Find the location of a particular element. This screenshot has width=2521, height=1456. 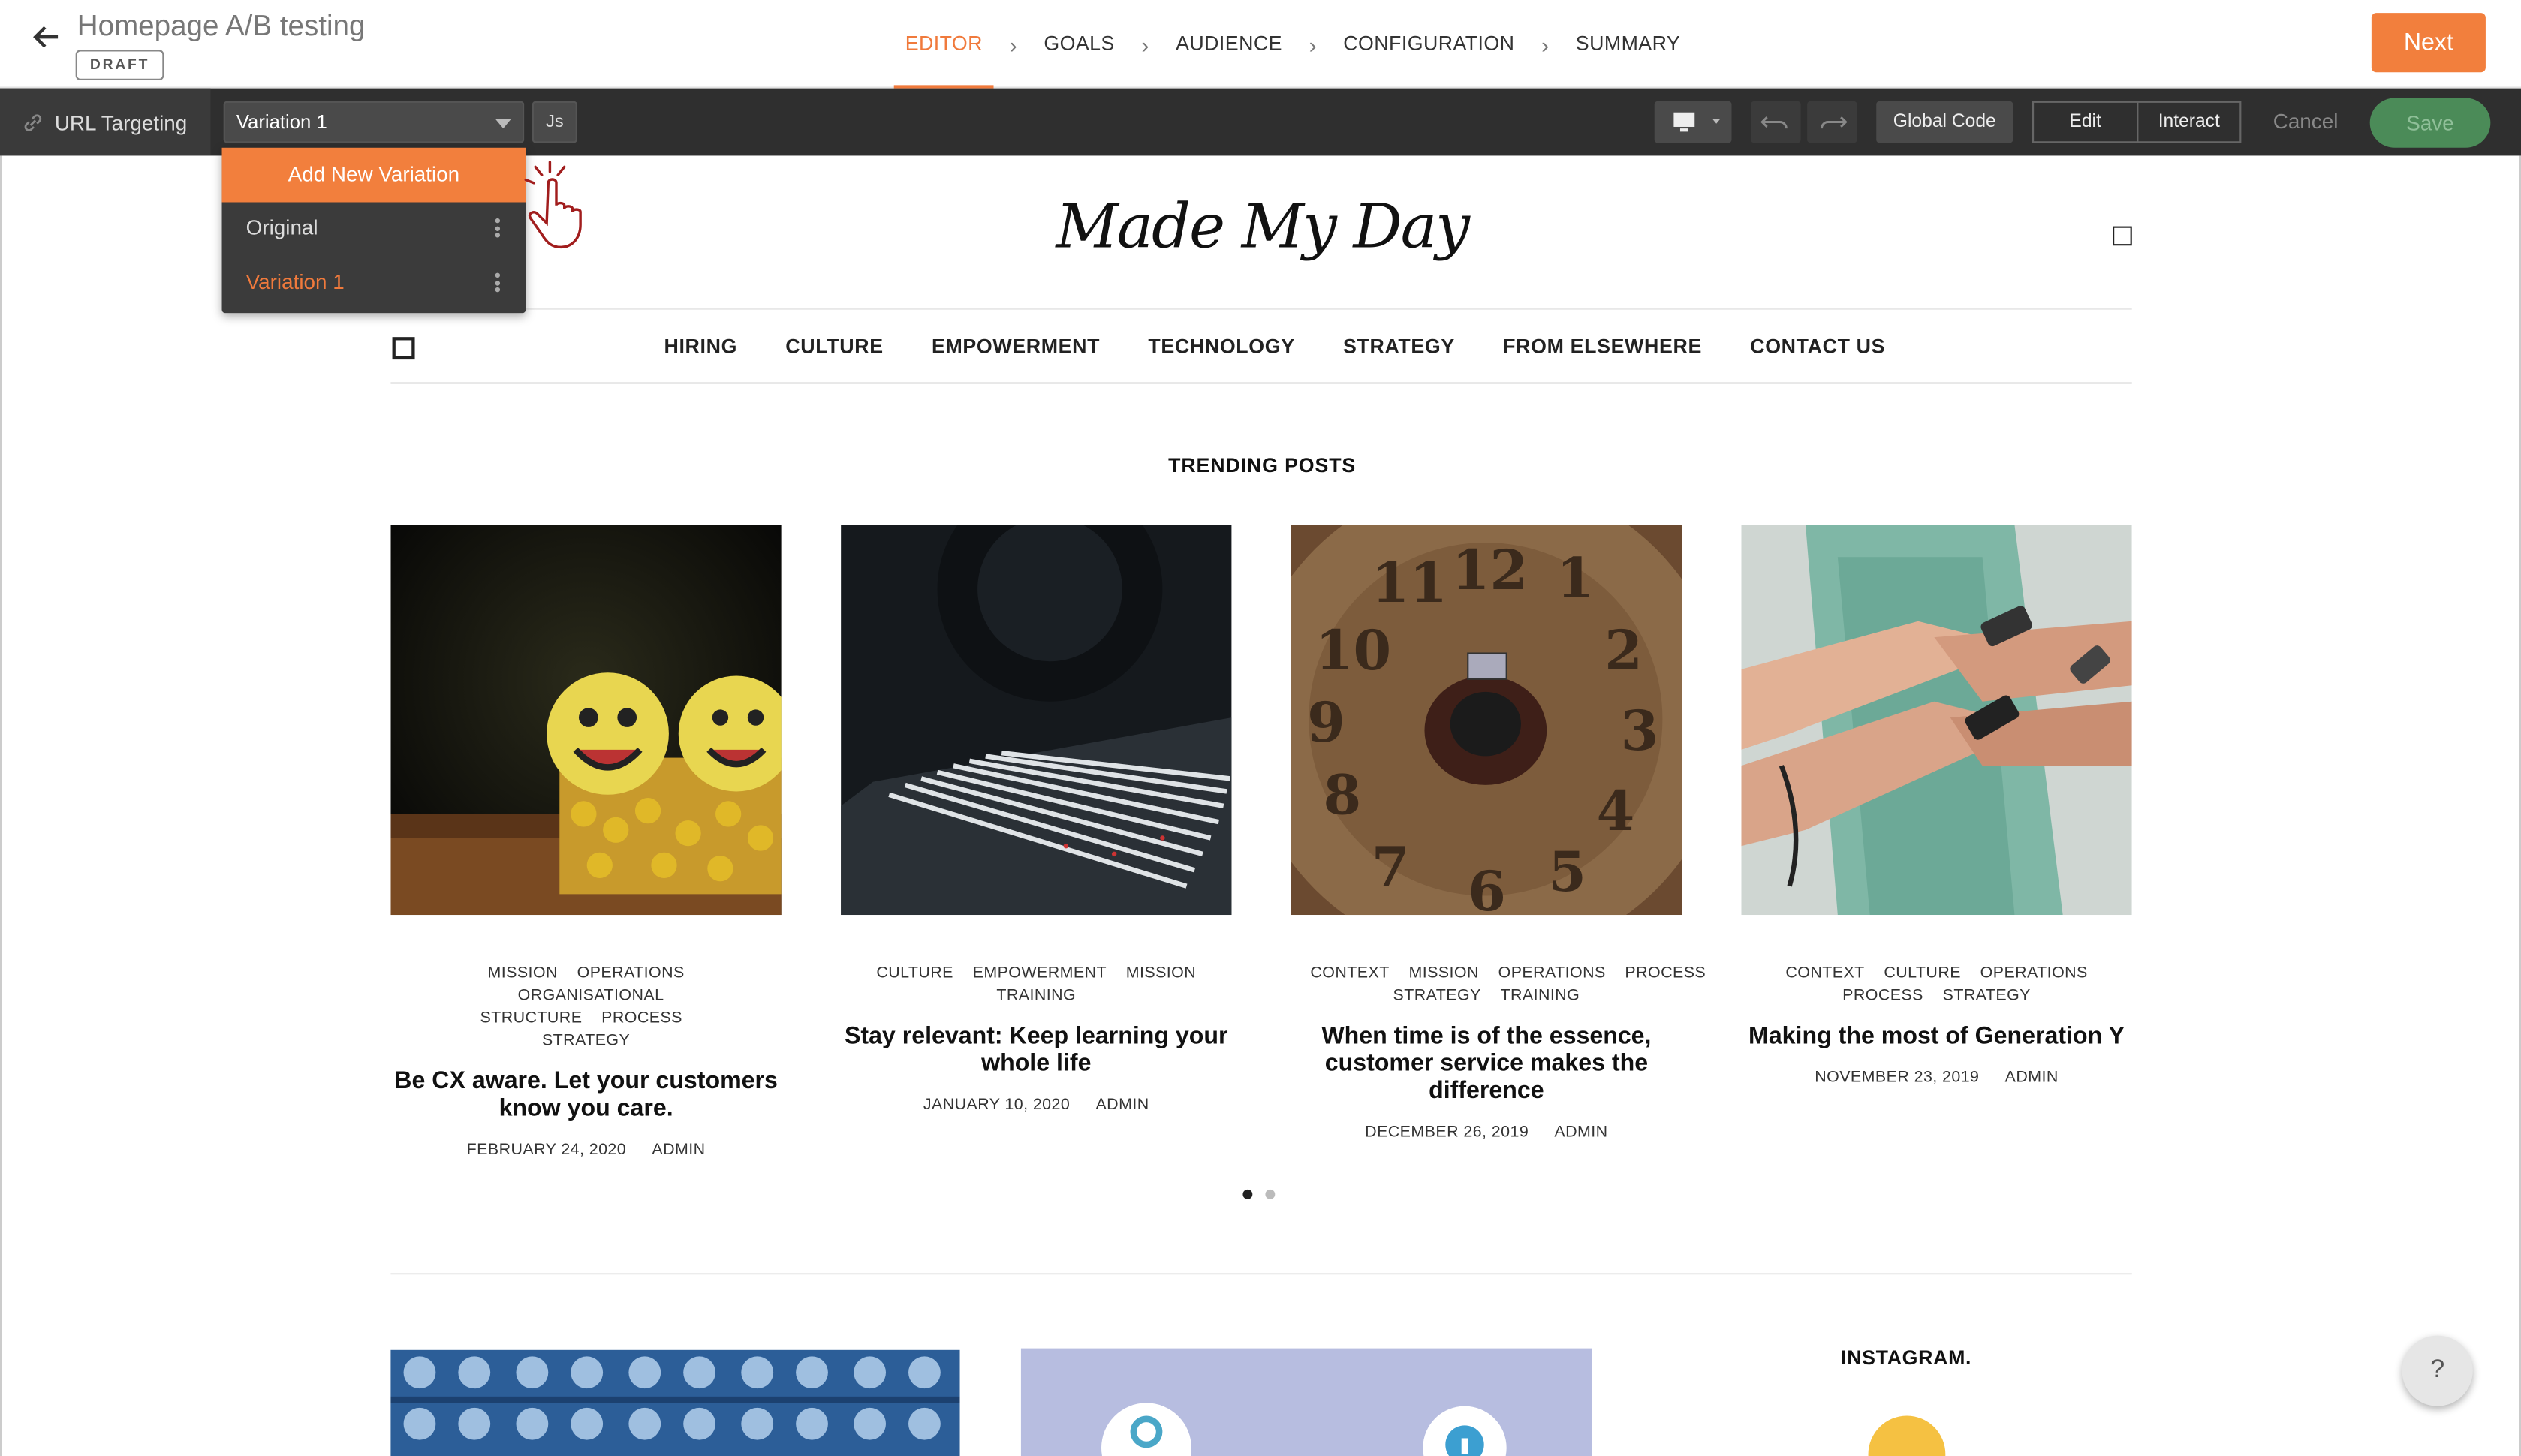

undo-icon is located at coordinates (1774, 122).